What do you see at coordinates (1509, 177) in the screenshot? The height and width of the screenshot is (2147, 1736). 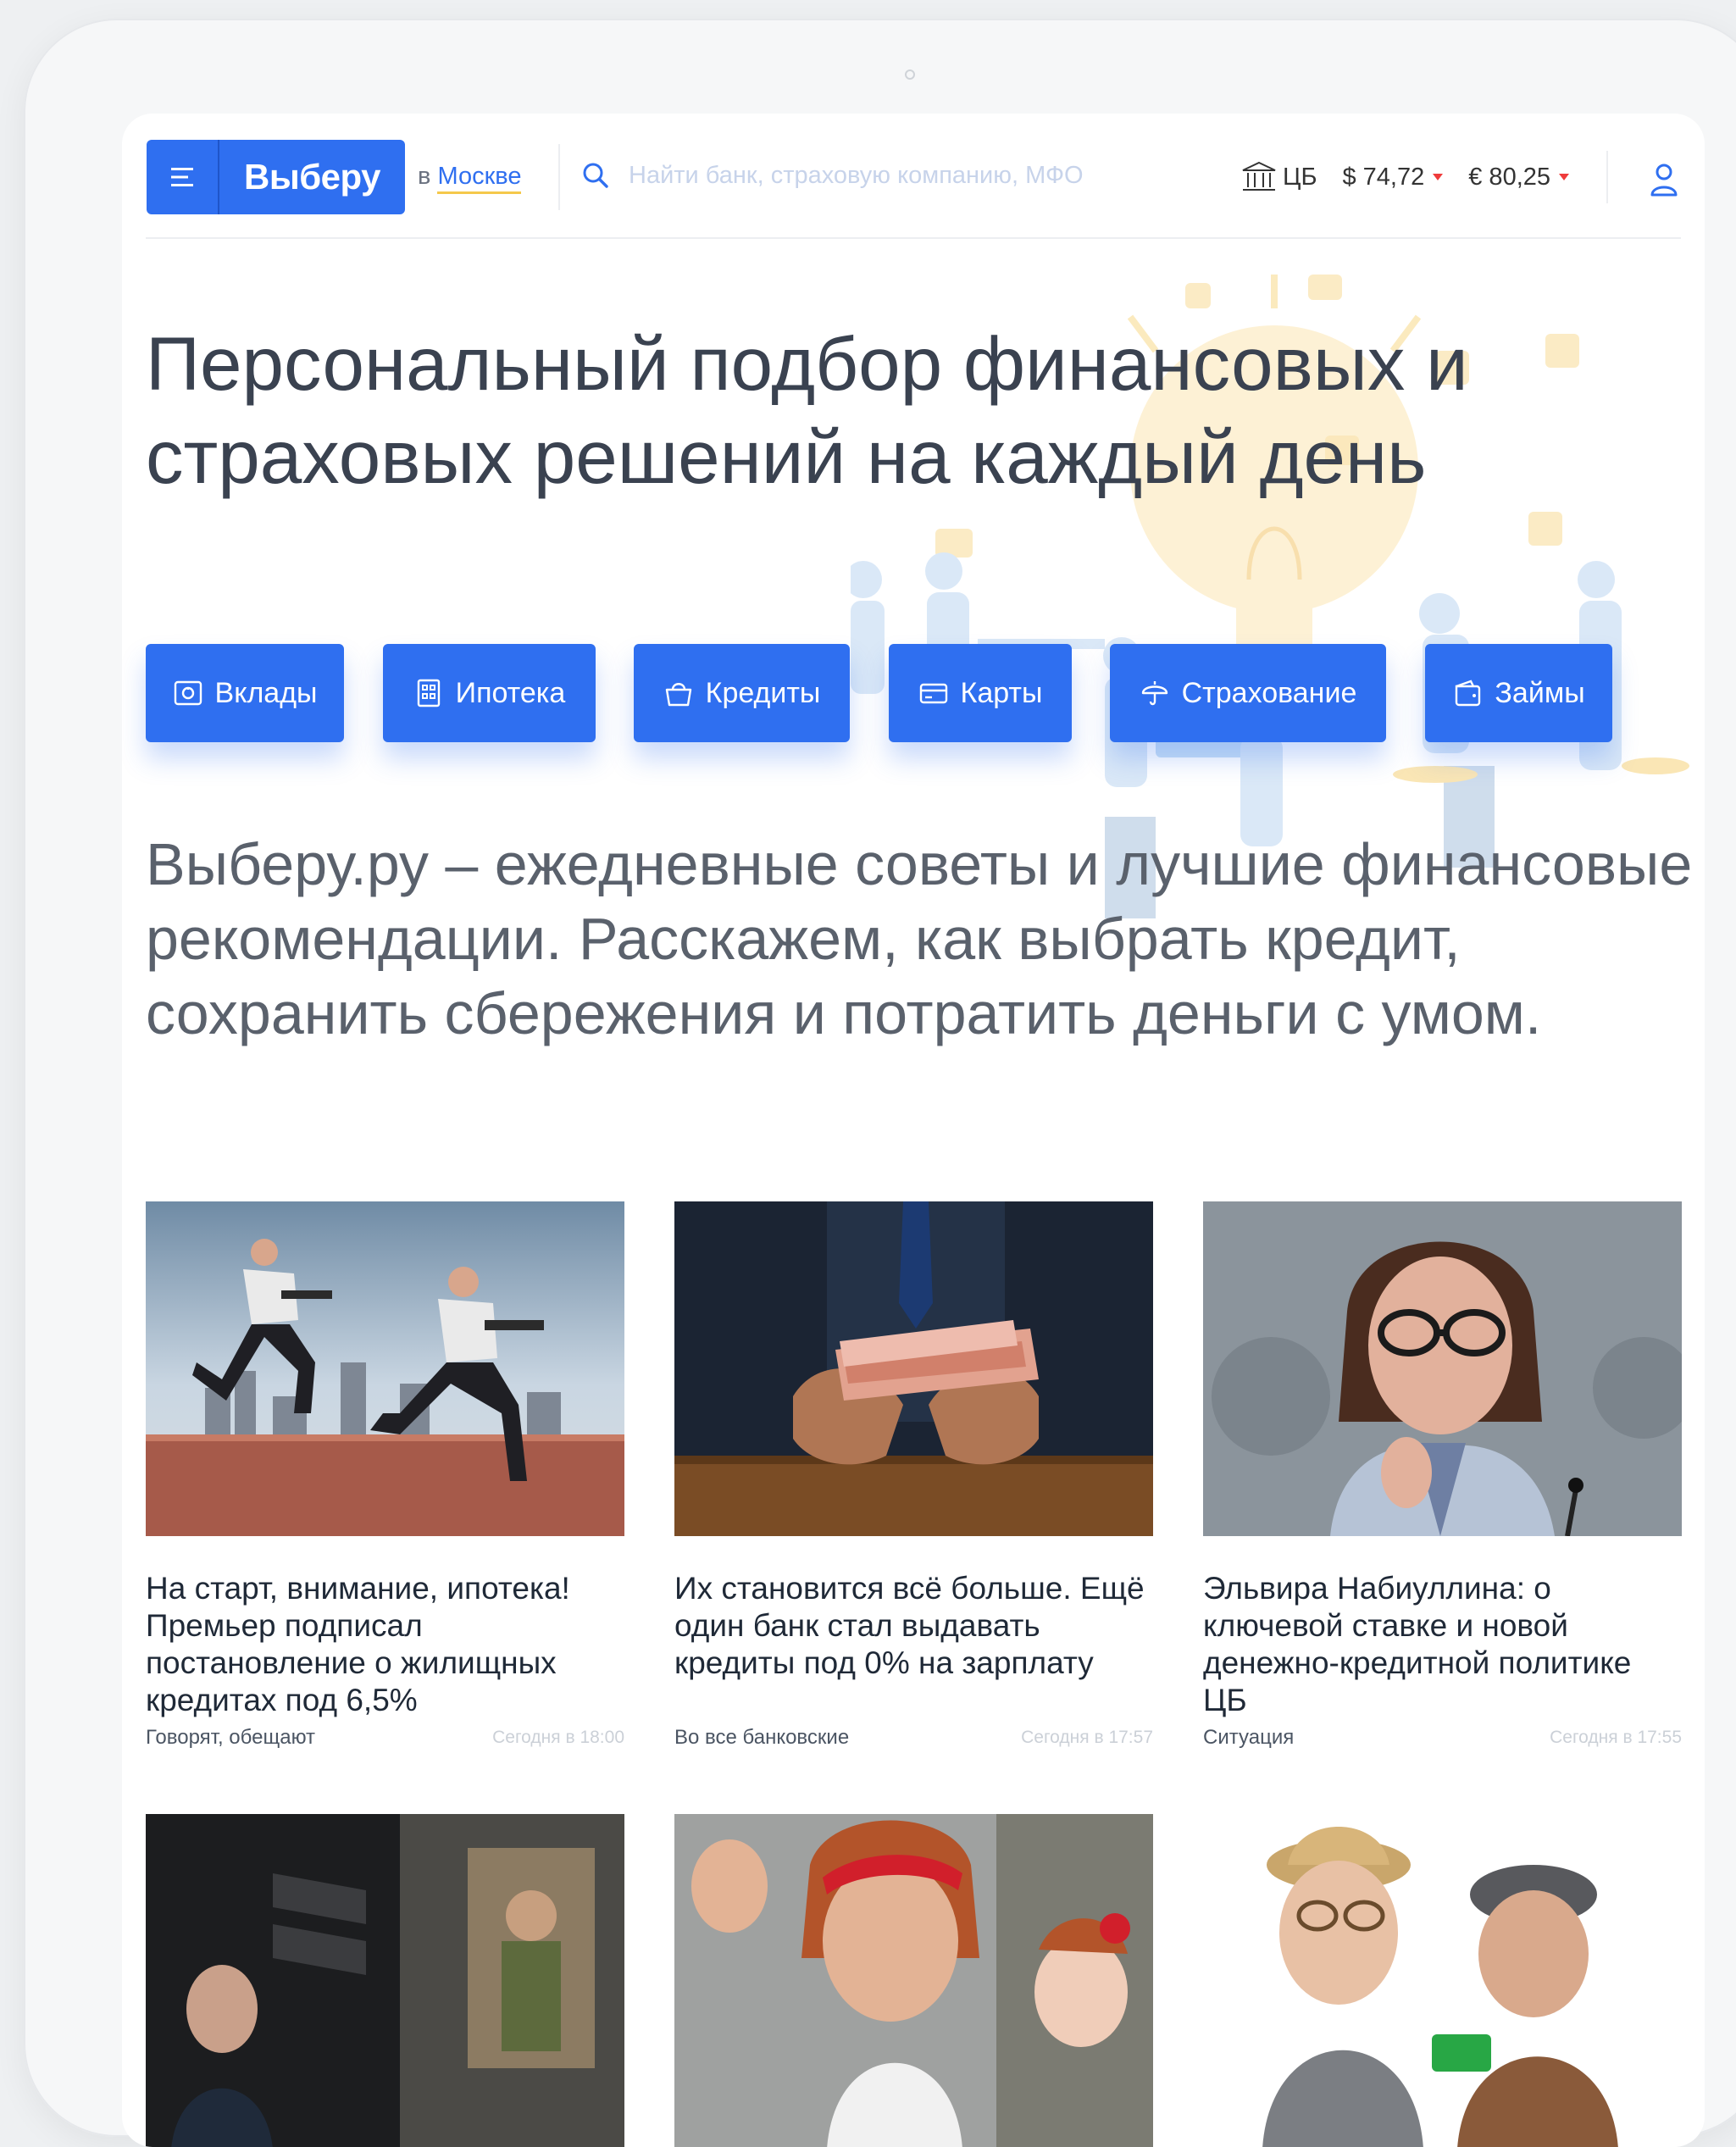 I see `eur-value: € 80,25` at bounding box center [1509, 177].